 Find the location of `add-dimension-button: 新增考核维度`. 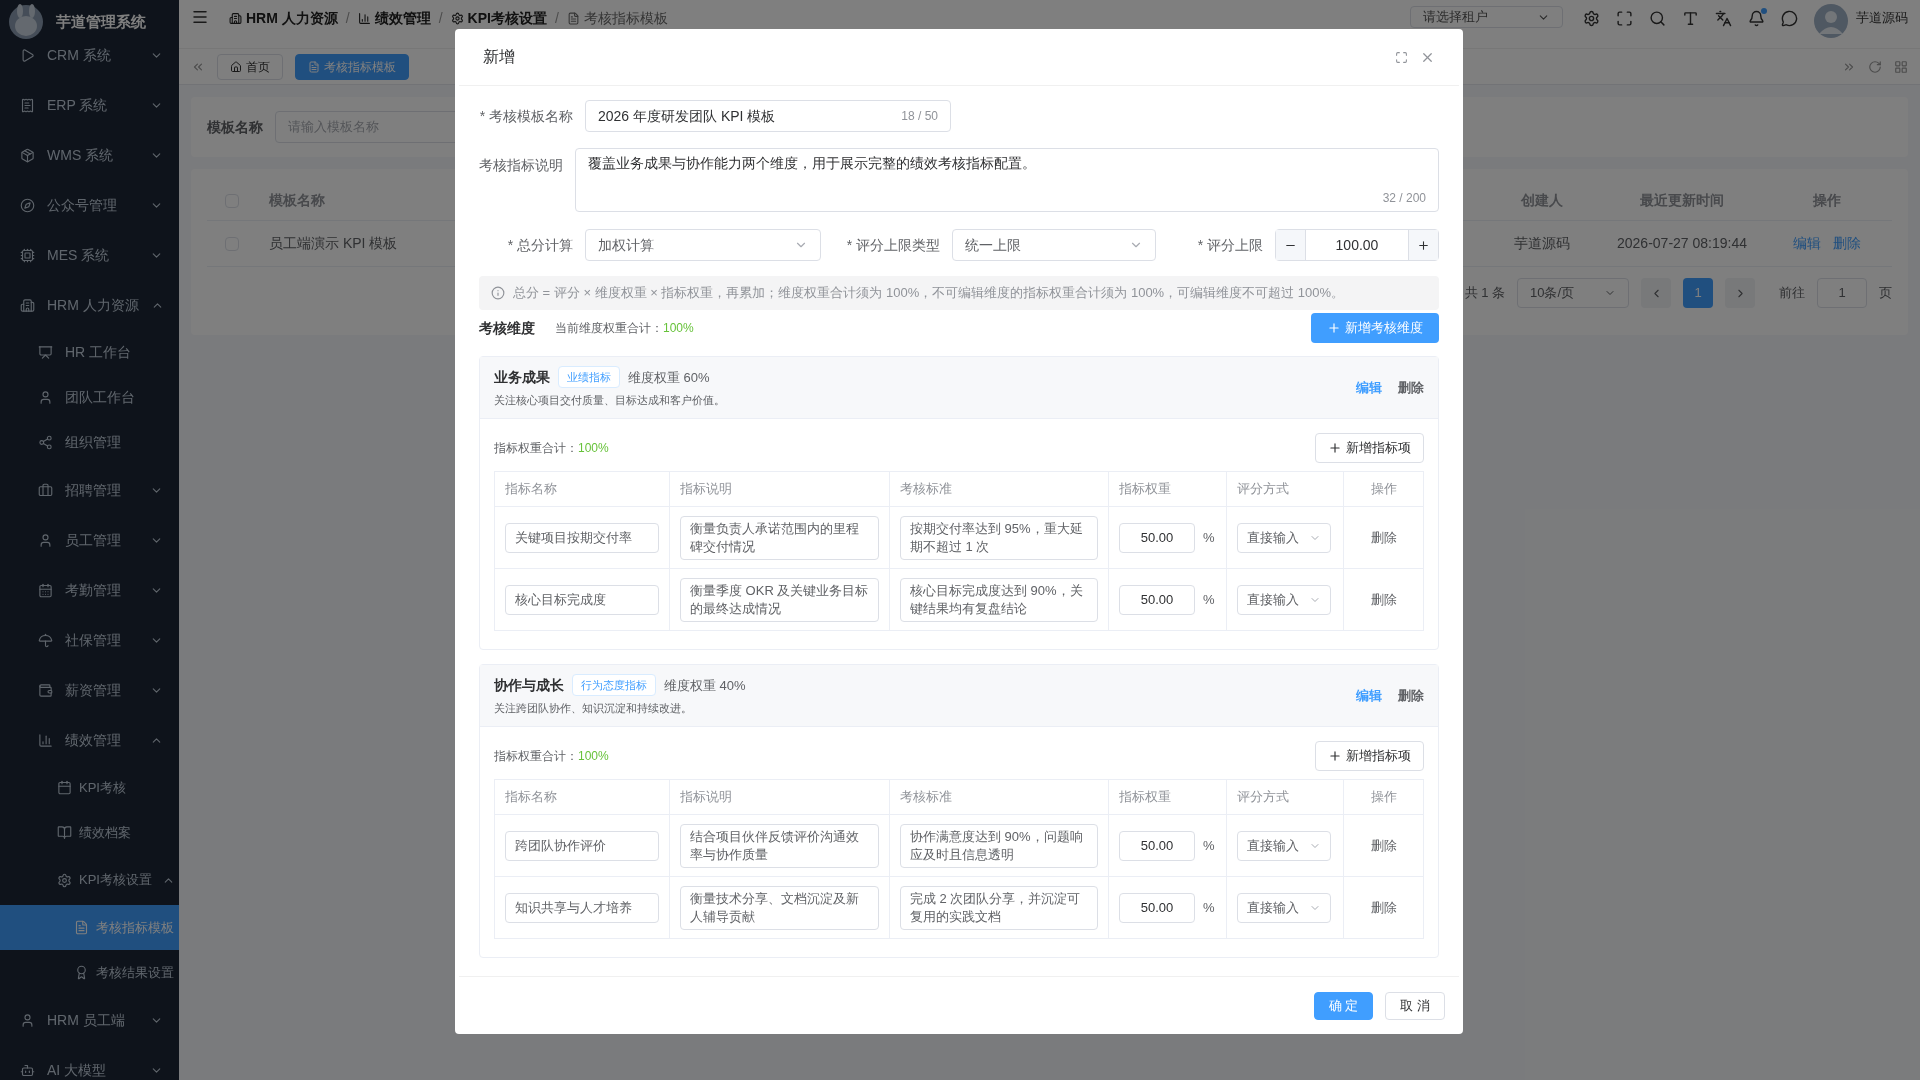

add-dimension-button: 新增考核维度 is located at coordinates (1375, 328).